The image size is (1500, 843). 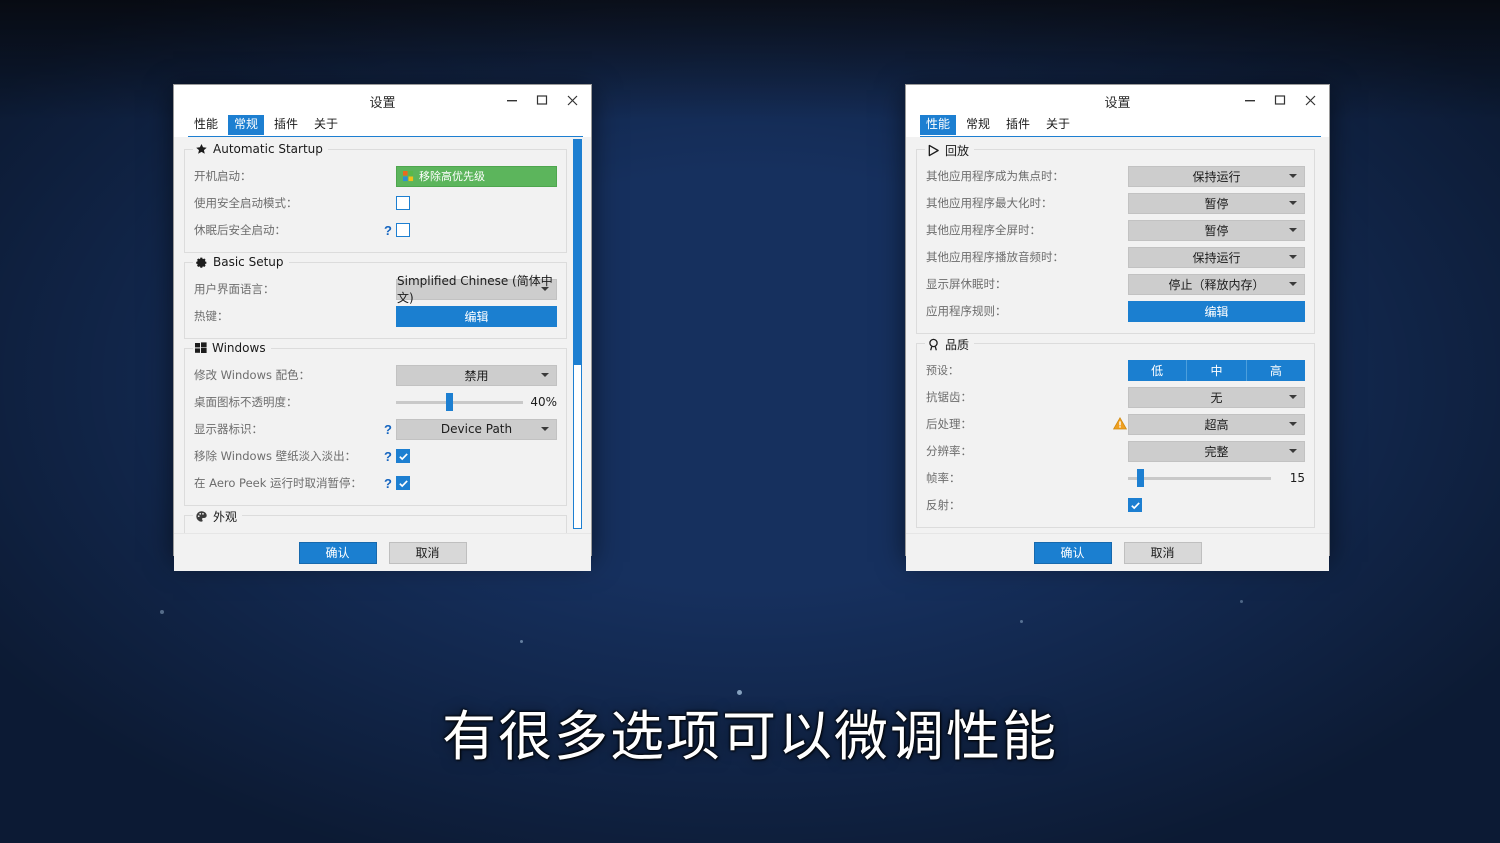 What do you see at coordinates (1115, 176) in the screenshot?
I see `row-other-app-focused: 其他应用程序成为焦点时： 保持运行` at bounding box center [1115, 176].